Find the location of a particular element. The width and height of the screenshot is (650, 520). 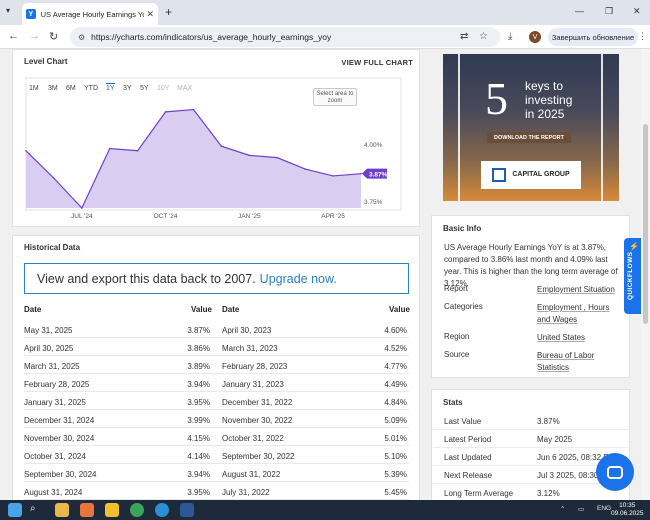

left-value-header: Value is located at coordinates (201, 309).